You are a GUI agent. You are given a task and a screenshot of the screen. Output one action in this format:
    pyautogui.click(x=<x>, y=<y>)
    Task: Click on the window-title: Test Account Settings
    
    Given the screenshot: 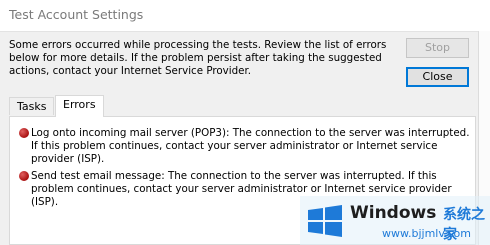 What is the action you would take?
    pyautogui.click(x=76, y=14)
    